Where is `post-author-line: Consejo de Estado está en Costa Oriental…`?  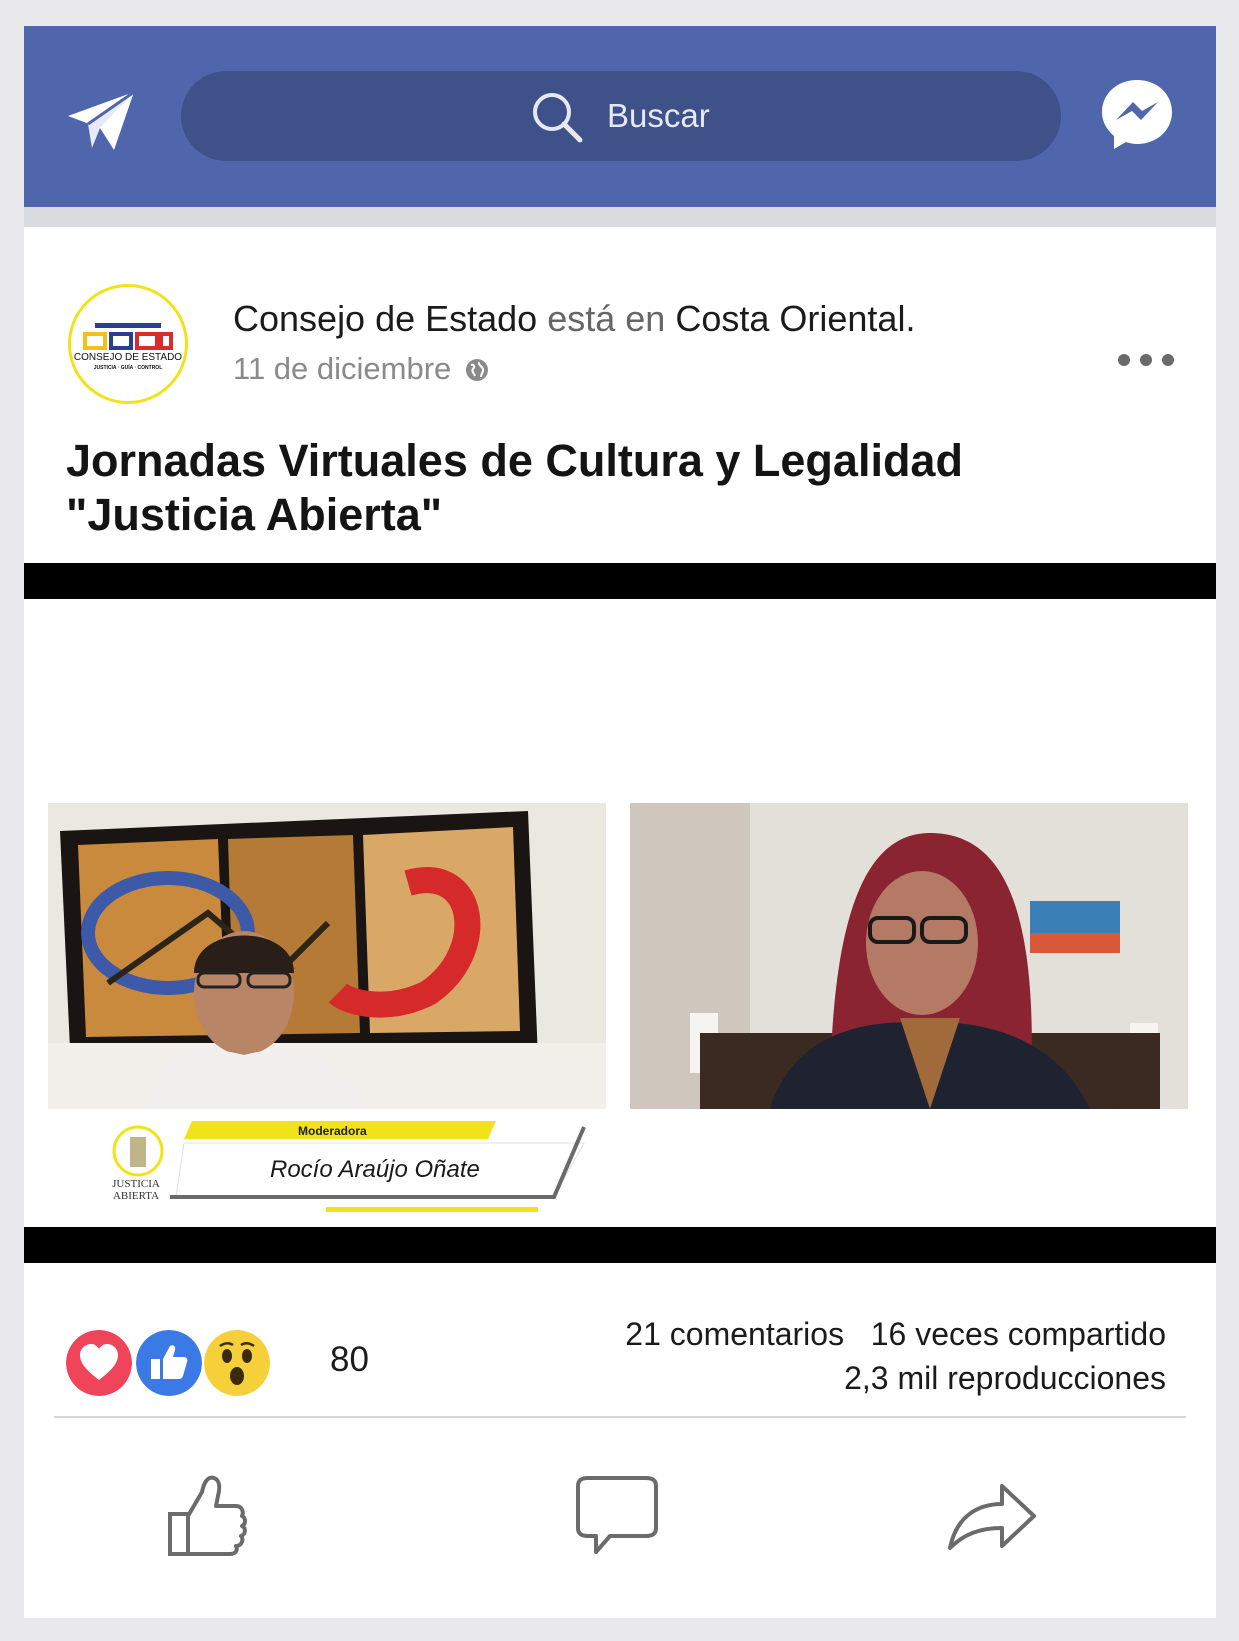
post-author-line: Consejo de Estado está en Costa Oriental… is located at coordinates (574, 319).